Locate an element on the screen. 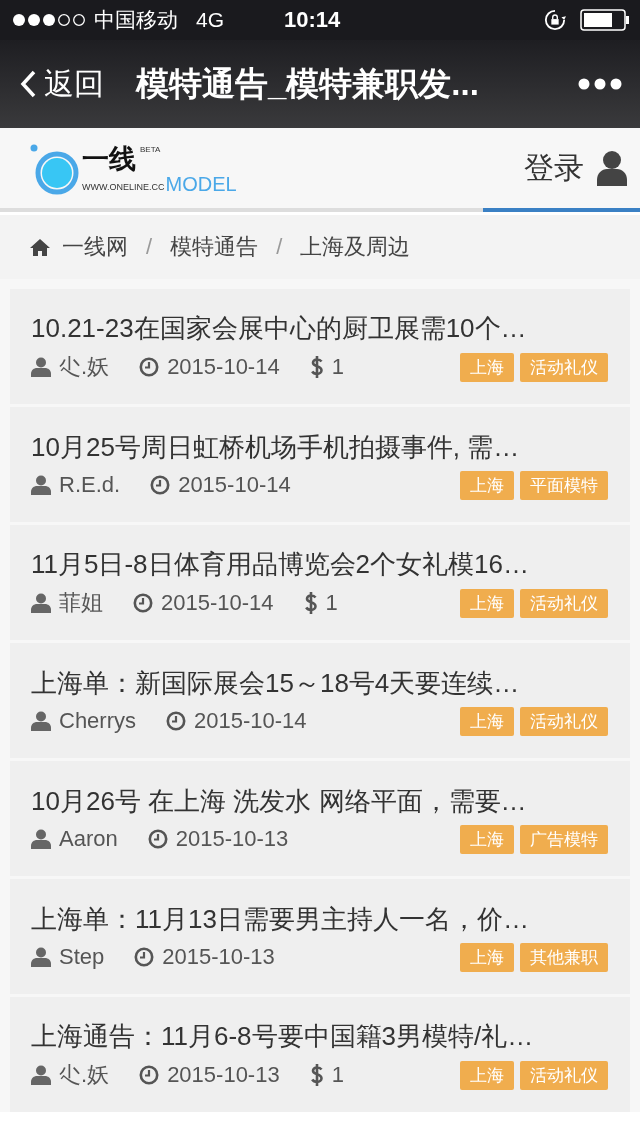 This screenshot has height=1136, width=640. logo-model: MODEL is located at coordinates (201, 184).